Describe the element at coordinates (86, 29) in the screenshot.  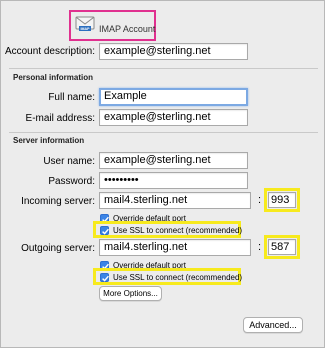
I see `svg-text: IMAP` at that location.